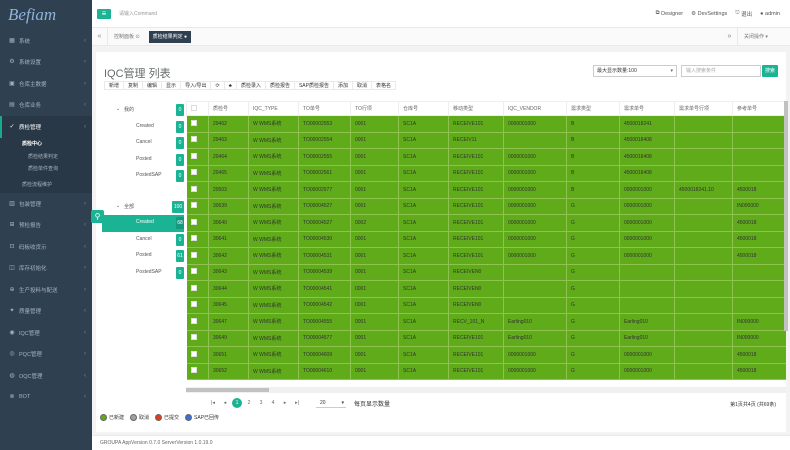  I want to click on logout-link: ⎋ 退出, so click(743, 14).